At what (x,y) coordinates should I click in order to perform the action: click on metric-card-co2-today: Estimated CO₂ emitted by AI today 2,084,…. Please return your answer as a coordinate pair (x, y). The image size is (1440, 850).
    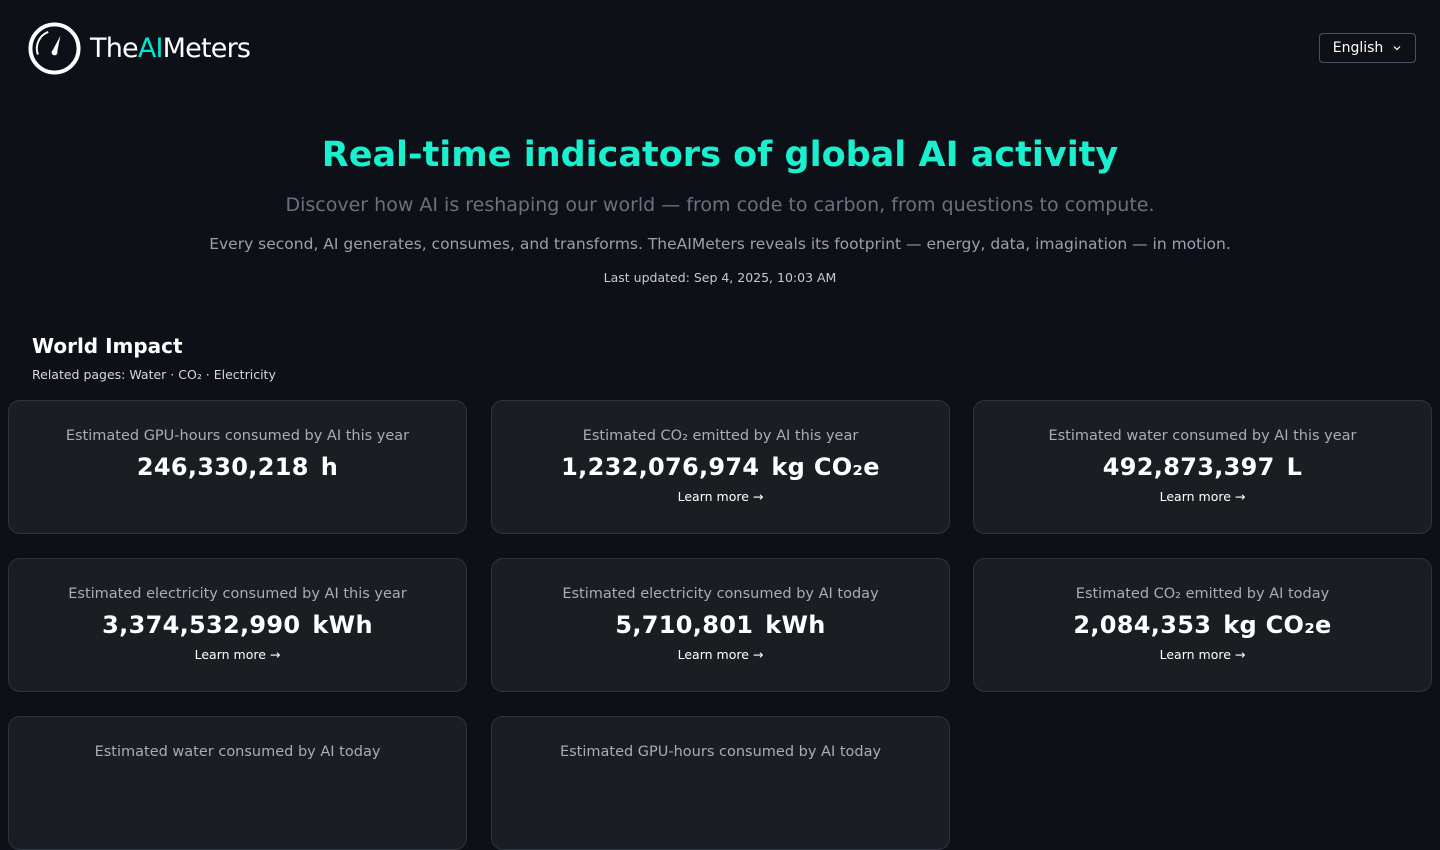
    Looking at the image, I should click on (1202, 625).